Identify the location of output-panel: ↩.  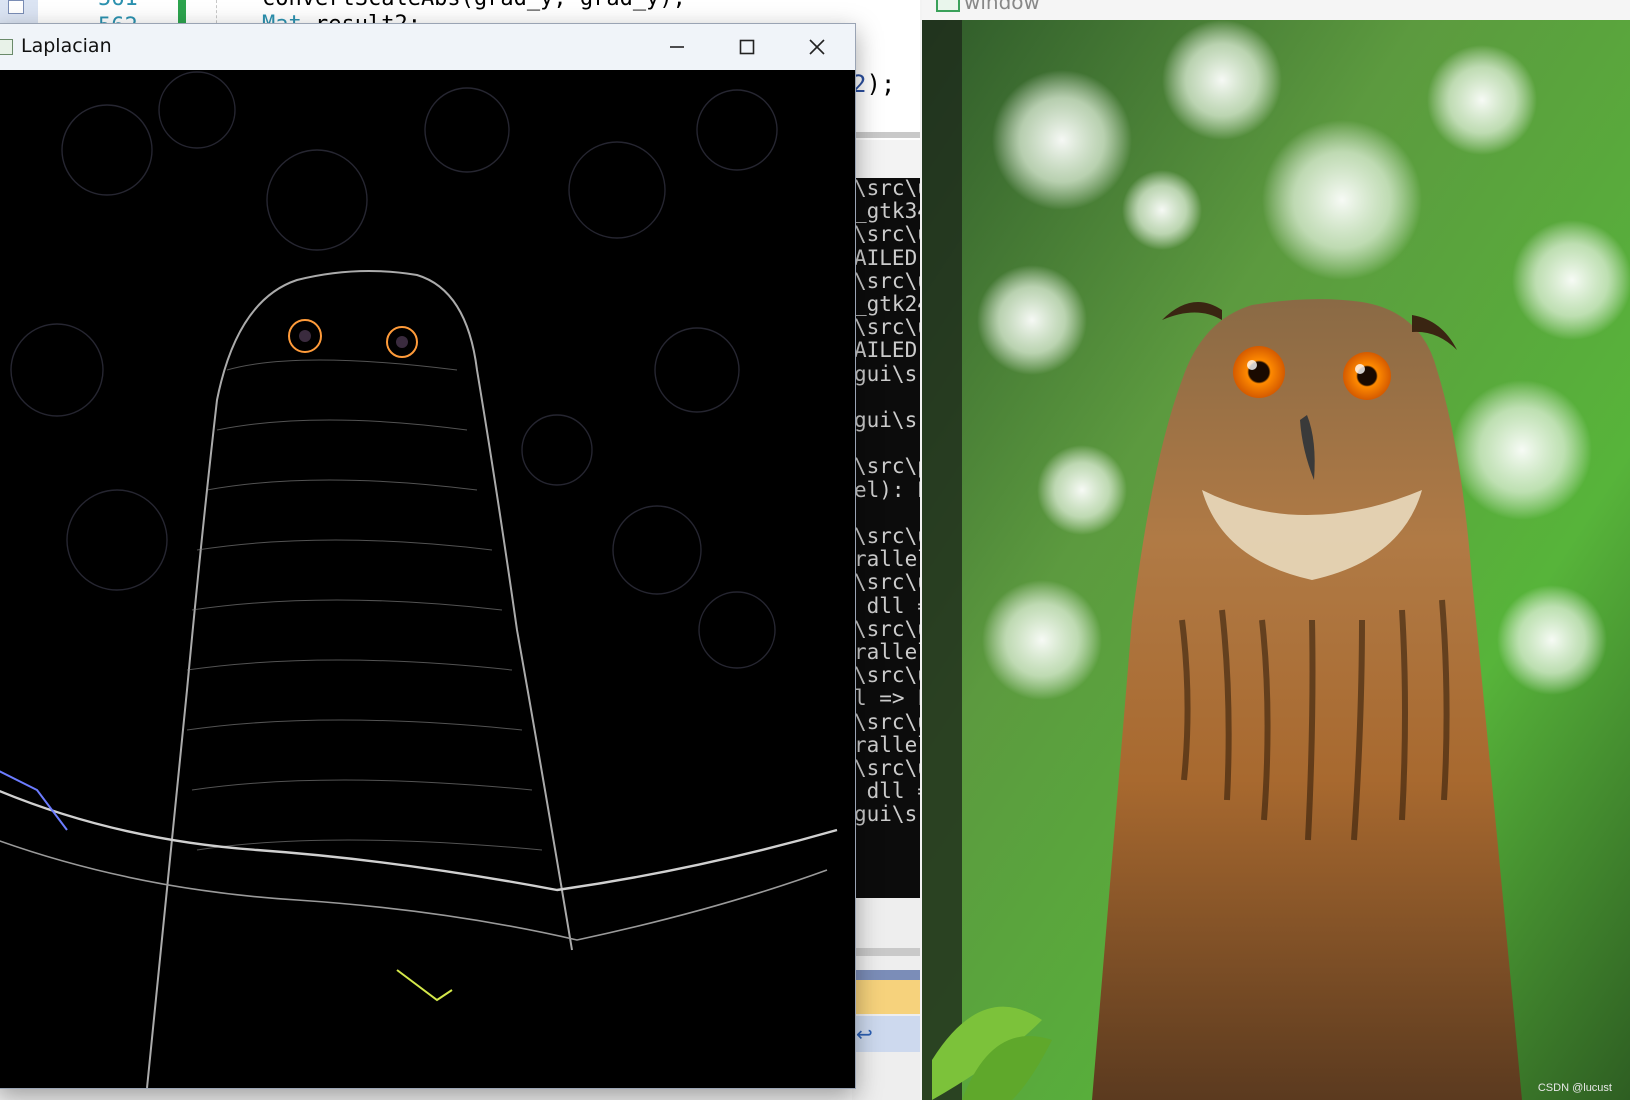
(886, 999).